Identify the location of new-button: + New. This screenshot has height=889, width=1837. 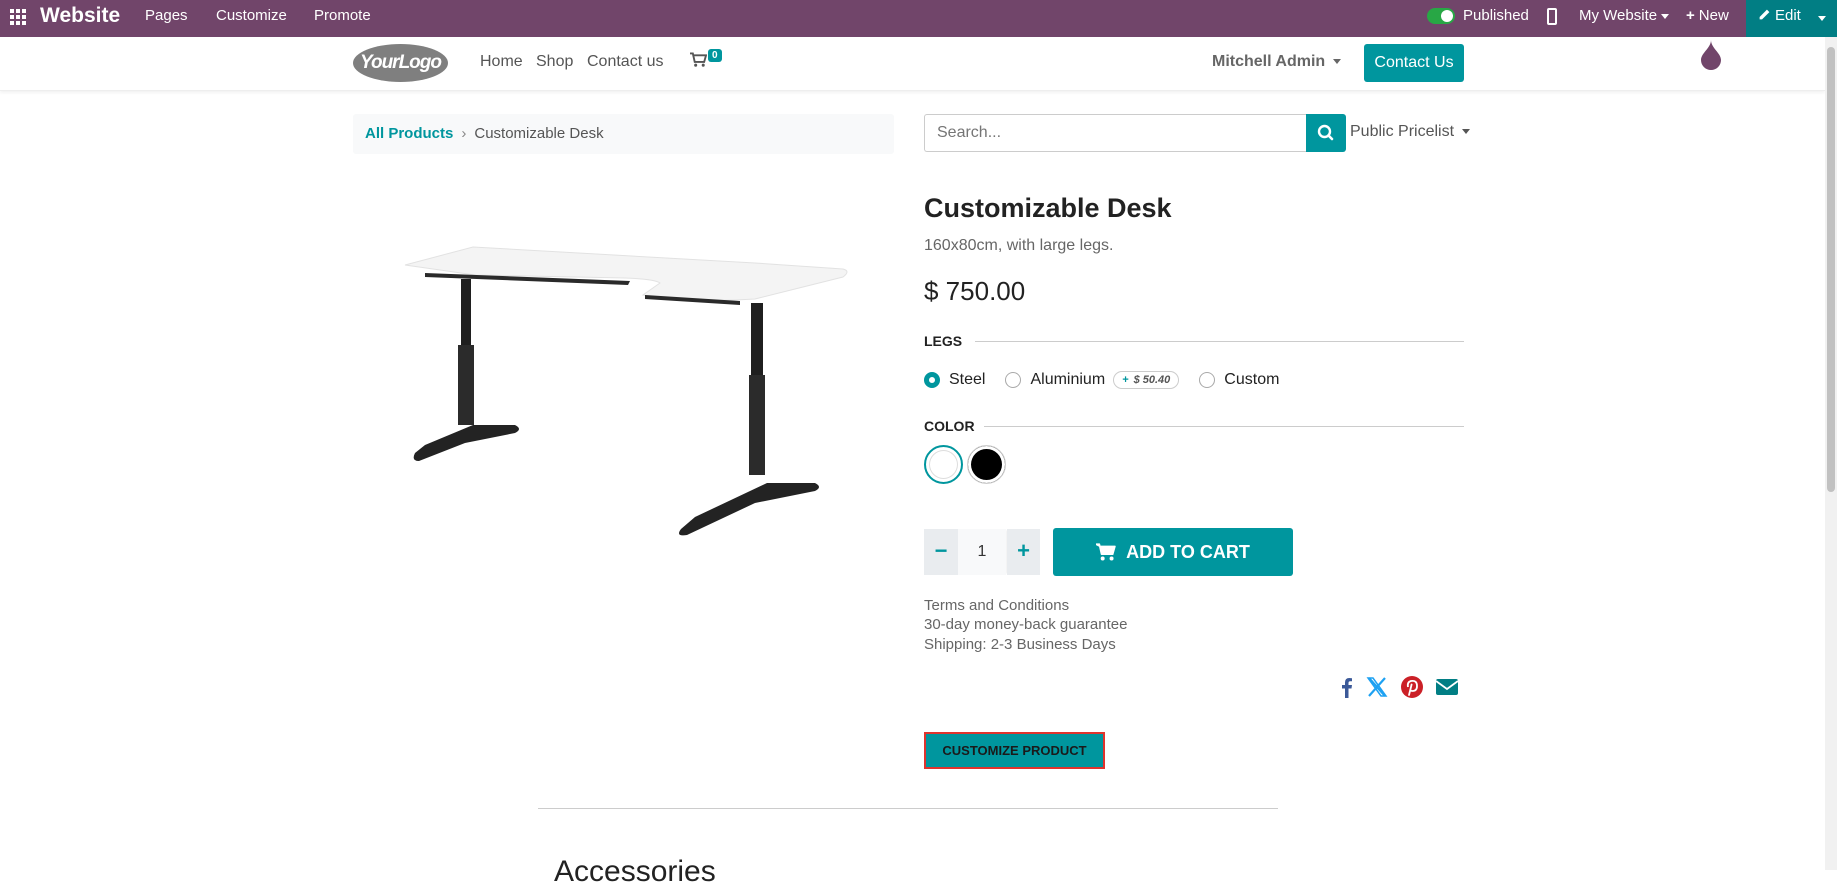
(1707, 15).